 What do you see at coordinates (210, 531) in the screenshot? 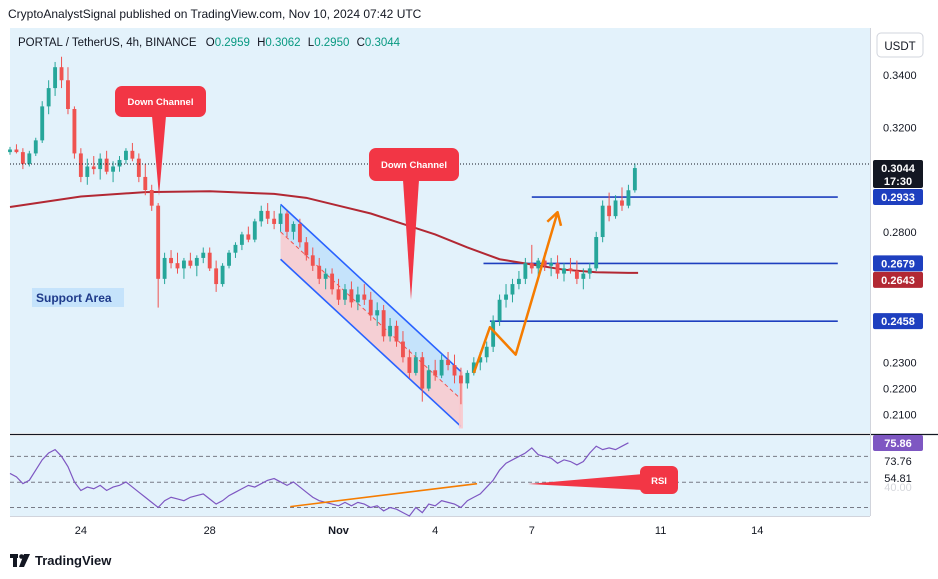
I see `time-tick-label-1: 28` at bounding box center [210, 531].